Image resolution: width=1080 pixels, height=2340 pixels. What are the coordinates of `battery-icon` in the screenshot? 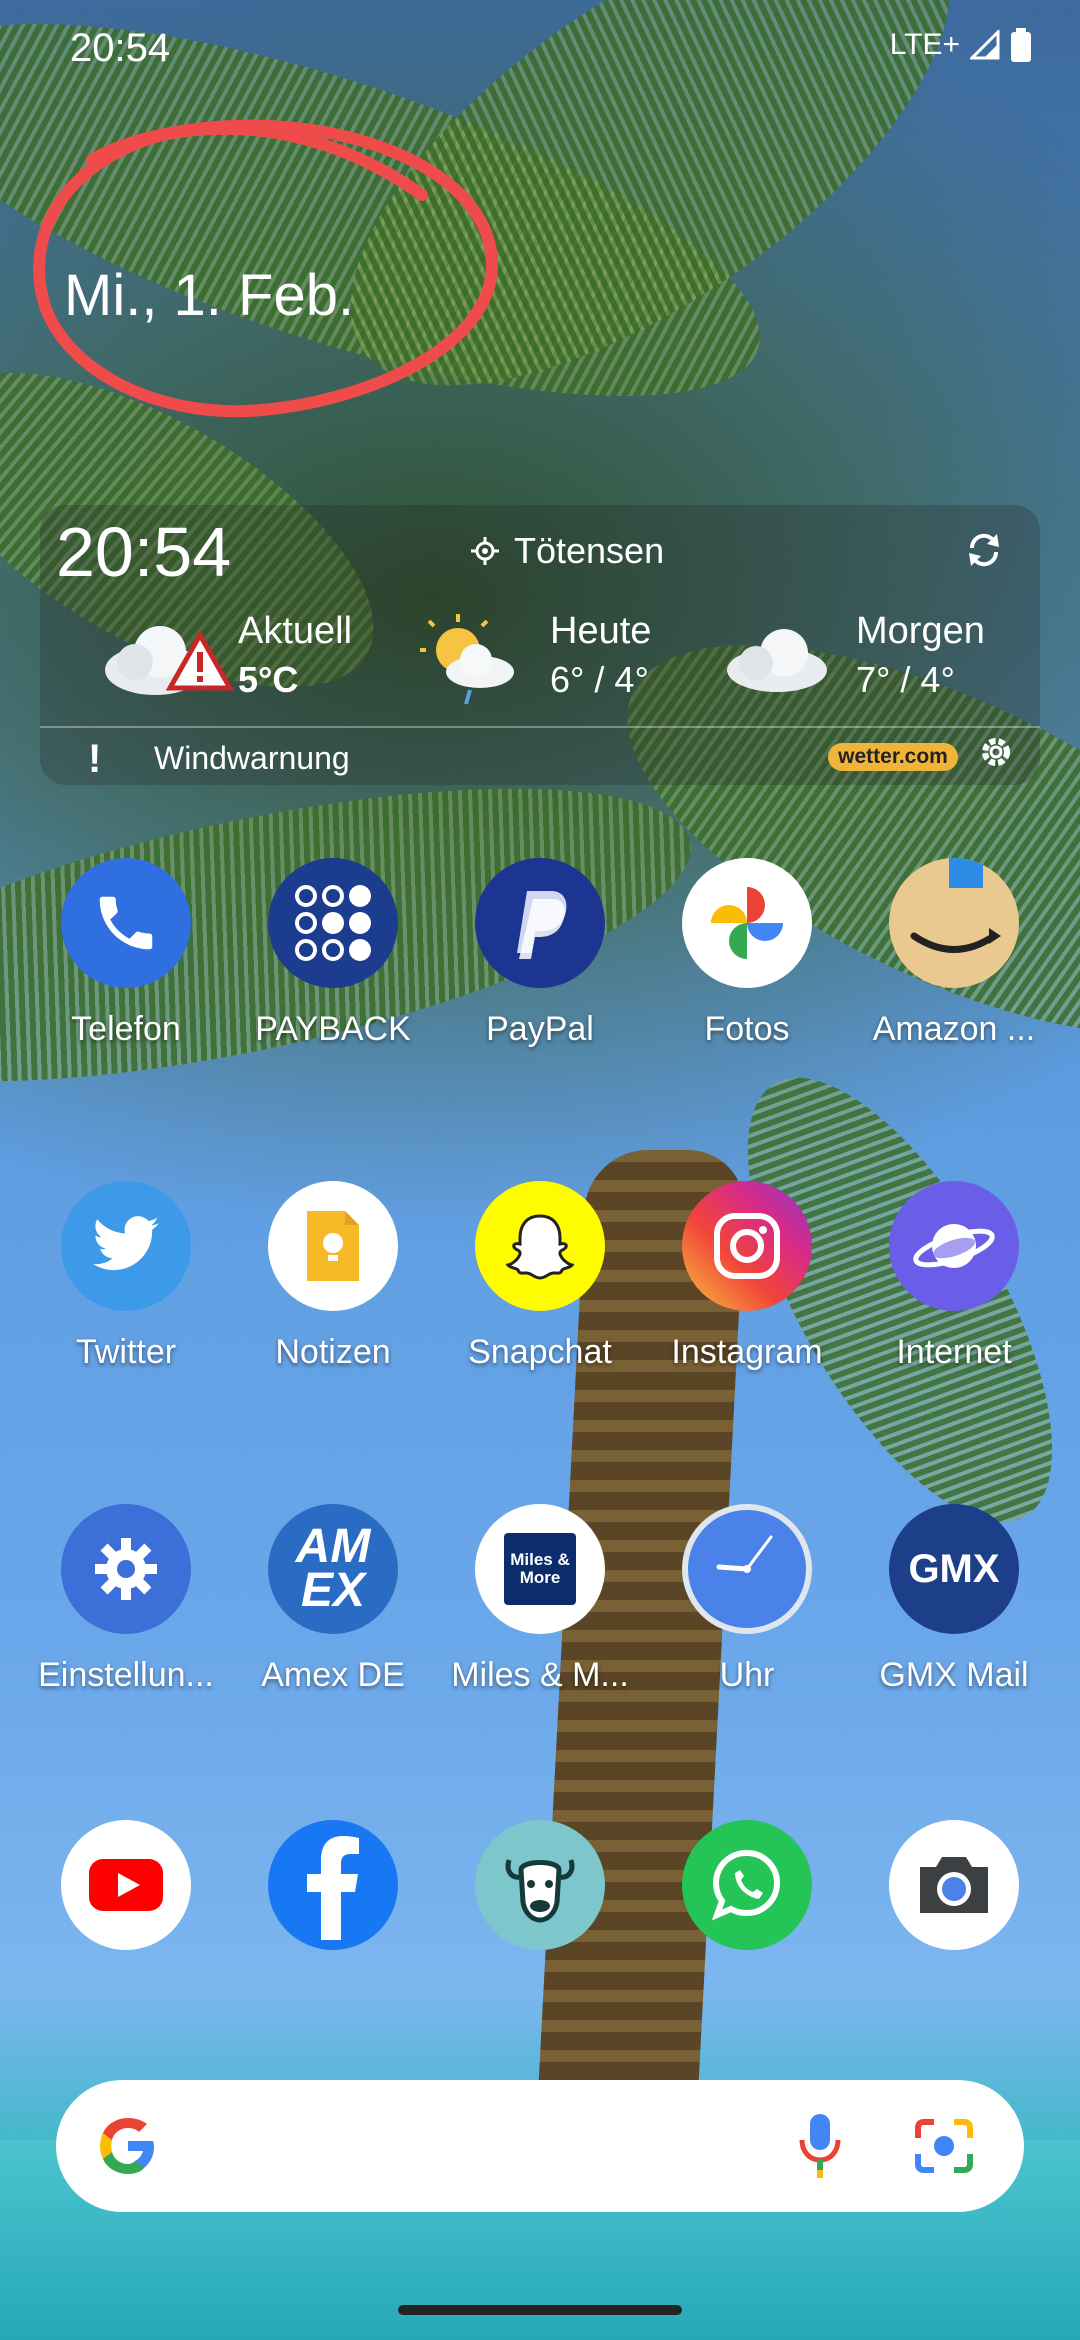 It's located at (1021, 45).